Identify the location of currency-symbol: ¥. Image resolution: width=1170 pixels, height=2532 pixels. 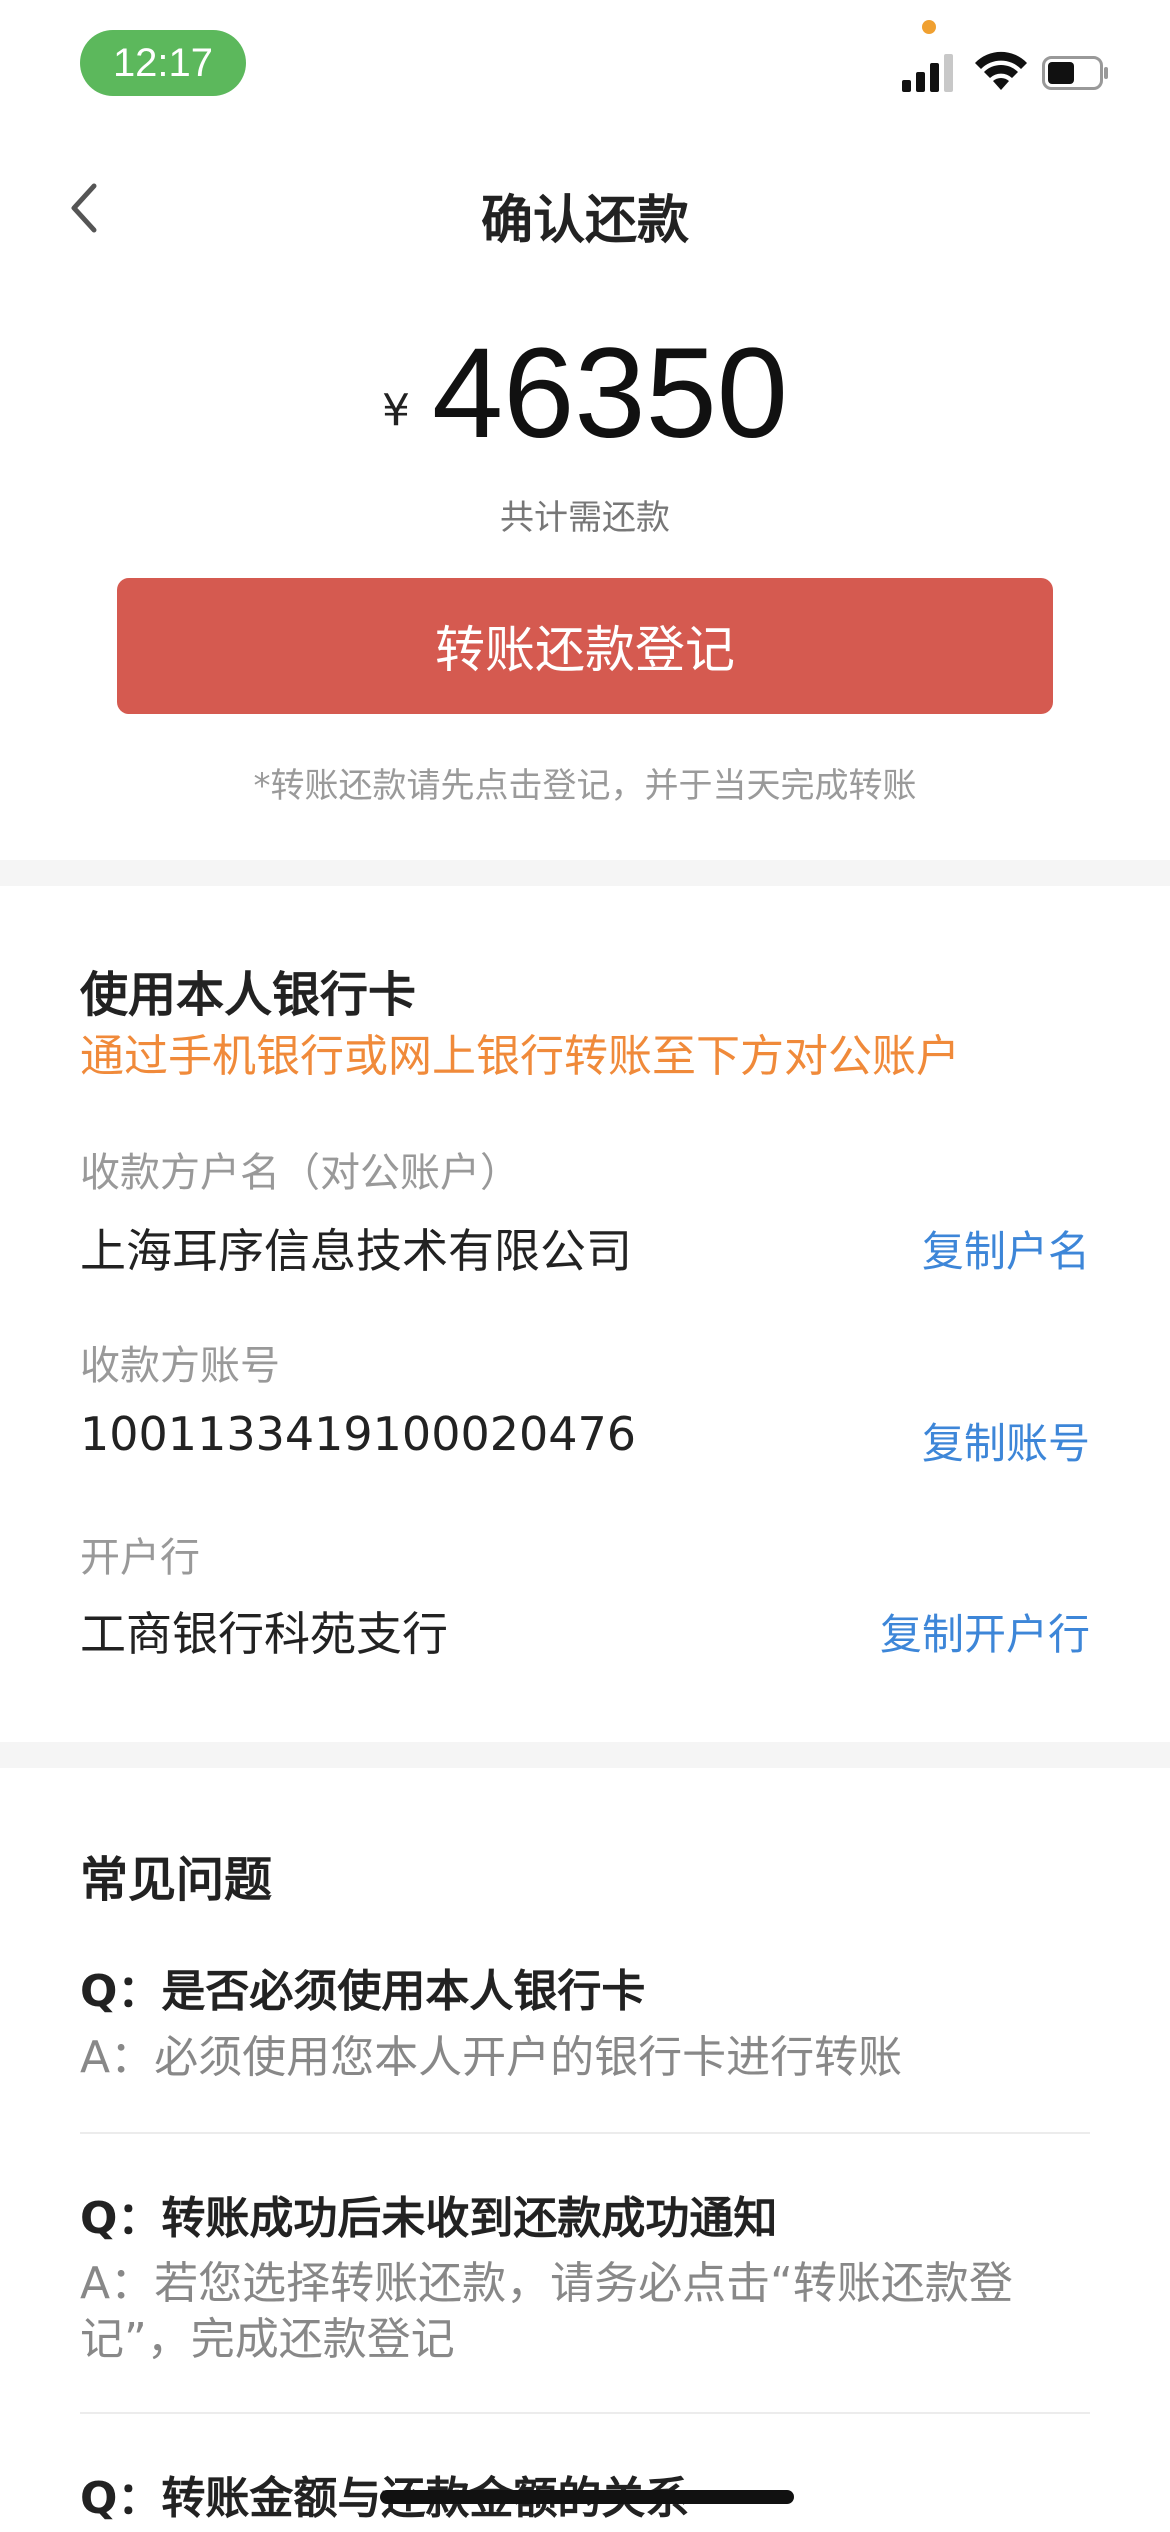
(396, 410).